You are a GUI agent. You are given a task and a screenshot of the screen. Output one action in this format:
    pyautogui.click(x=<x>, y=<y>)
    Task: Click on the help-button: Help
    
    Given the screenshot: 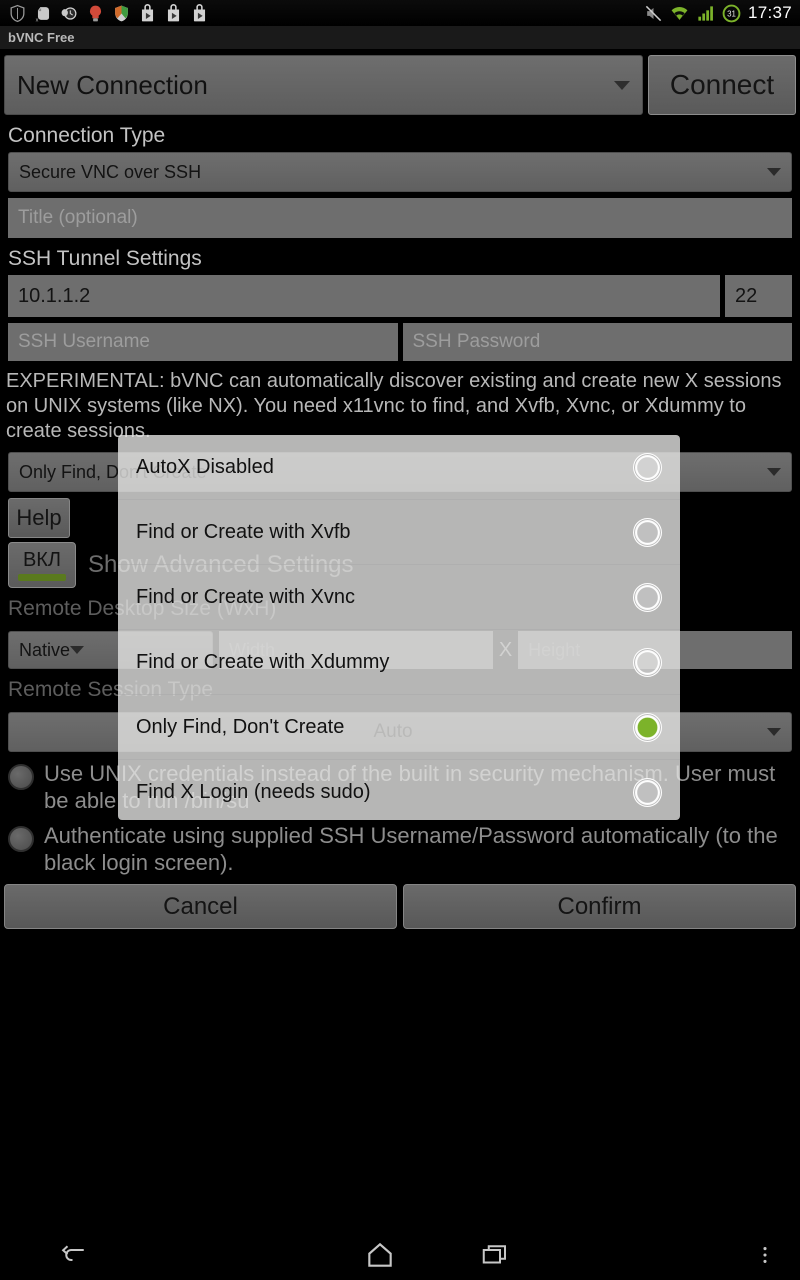 What is the action you would take?
    pyautogui.click(x=39, y=518)
    